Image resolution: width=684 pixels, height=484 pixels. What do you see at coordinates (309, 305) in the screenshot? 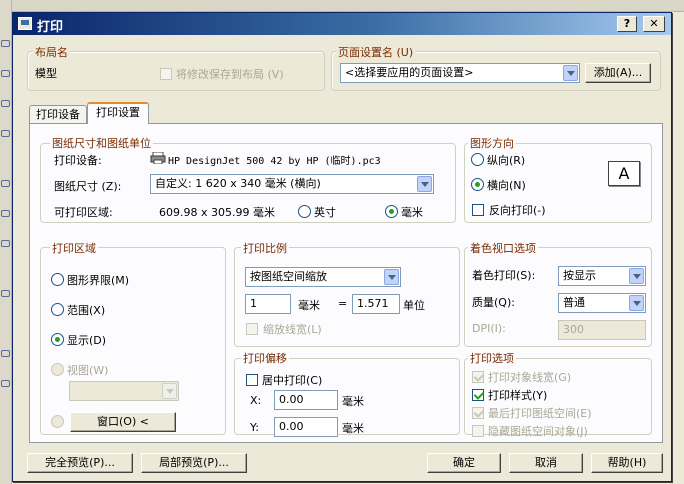
I see `scale-unit-label: 毫米` at bounding box center [309, 305].